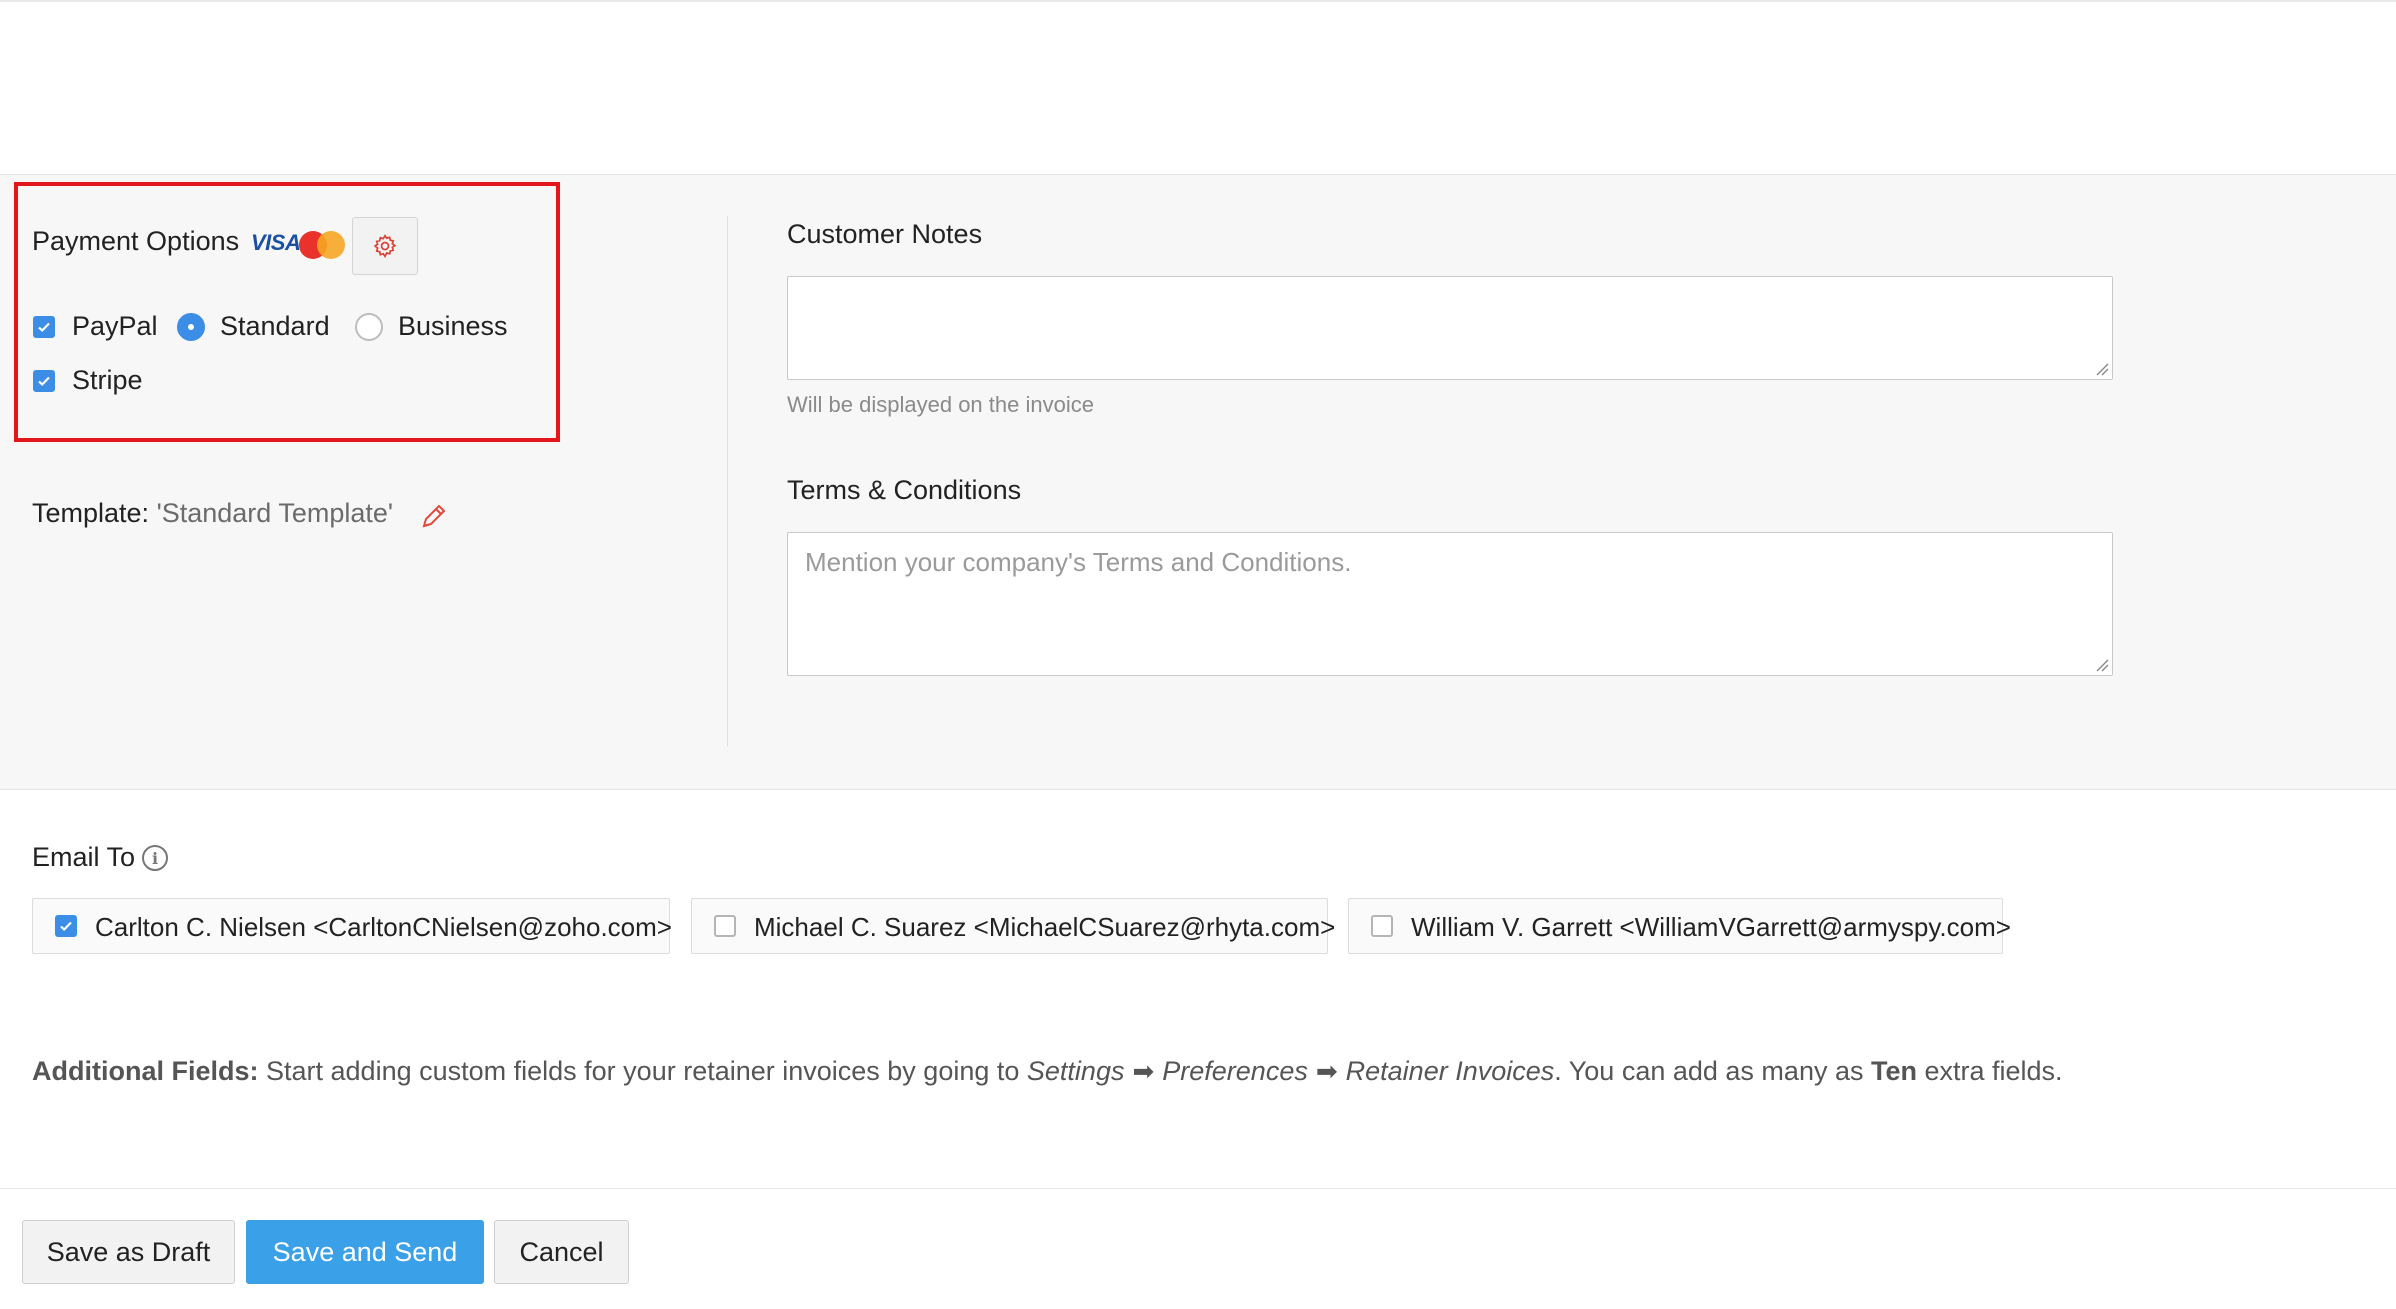  What do you see at coordinates (91, 513) in the screenshot?
I see `template-label: Template:` at bounding box center [91, 513].